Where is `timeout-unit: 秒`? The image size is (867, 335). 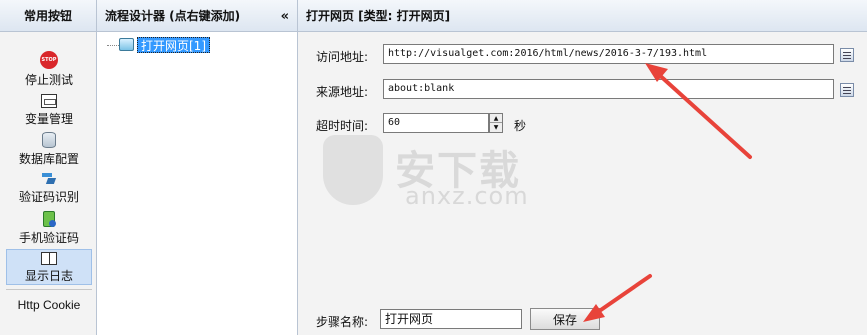 timeout-unit: 秒 is located at coordinates (520, 126).